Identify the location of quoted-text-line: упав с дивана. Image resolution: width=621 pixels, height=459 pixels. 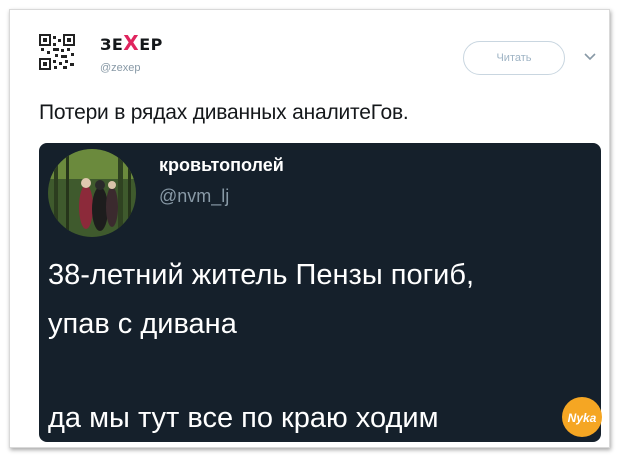
(142, 324).